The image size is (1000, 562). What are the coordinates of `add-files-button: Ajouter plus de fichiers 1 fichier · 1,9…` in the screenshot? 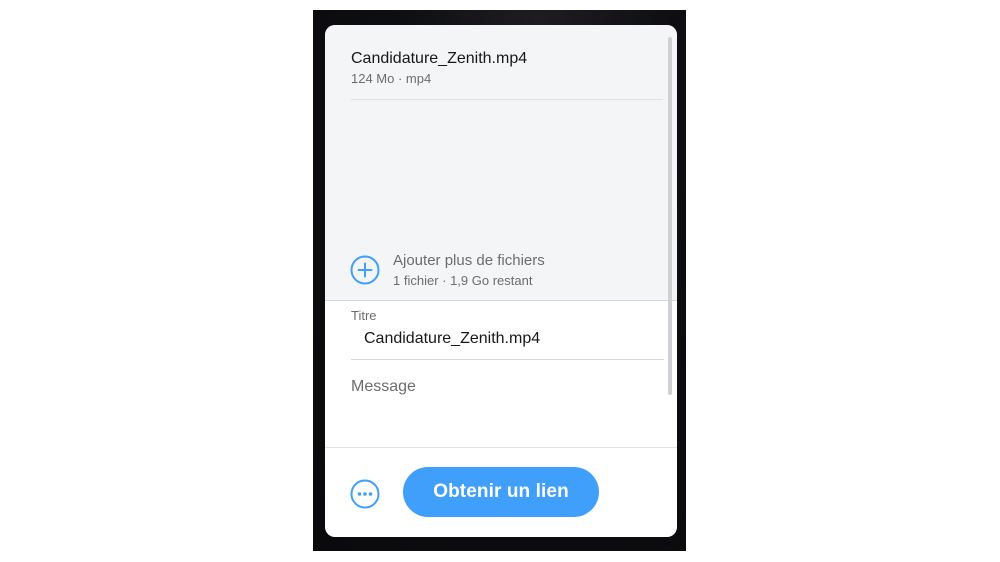 It's located at (447, 270).